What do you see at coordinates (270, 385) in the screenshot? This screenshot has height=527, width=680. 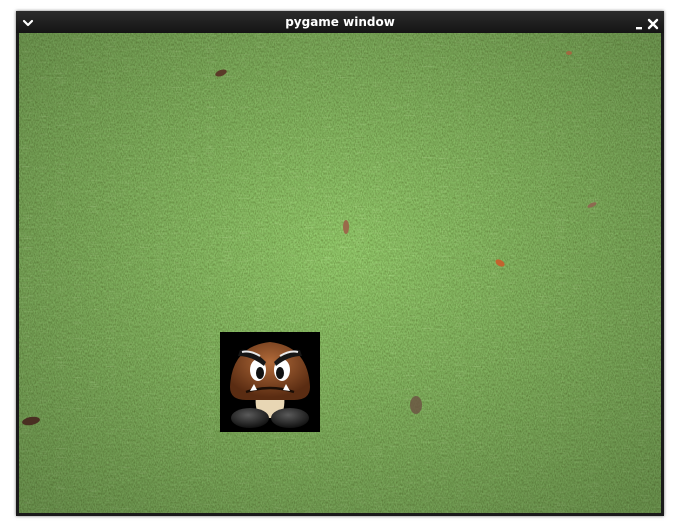 I see `goomba-icon` at bounding box center [270, 385].